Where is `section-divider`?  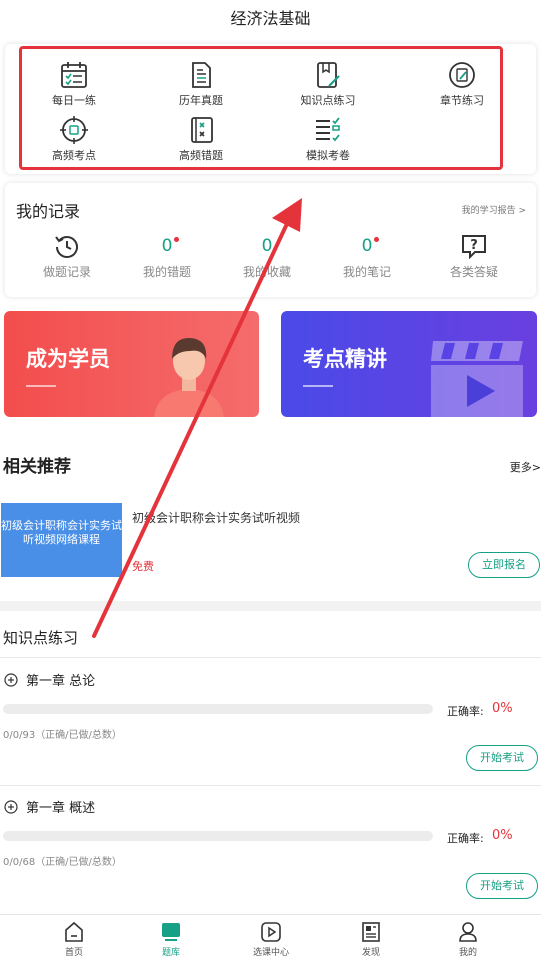
section-divider is located at coordinates (270, 606).